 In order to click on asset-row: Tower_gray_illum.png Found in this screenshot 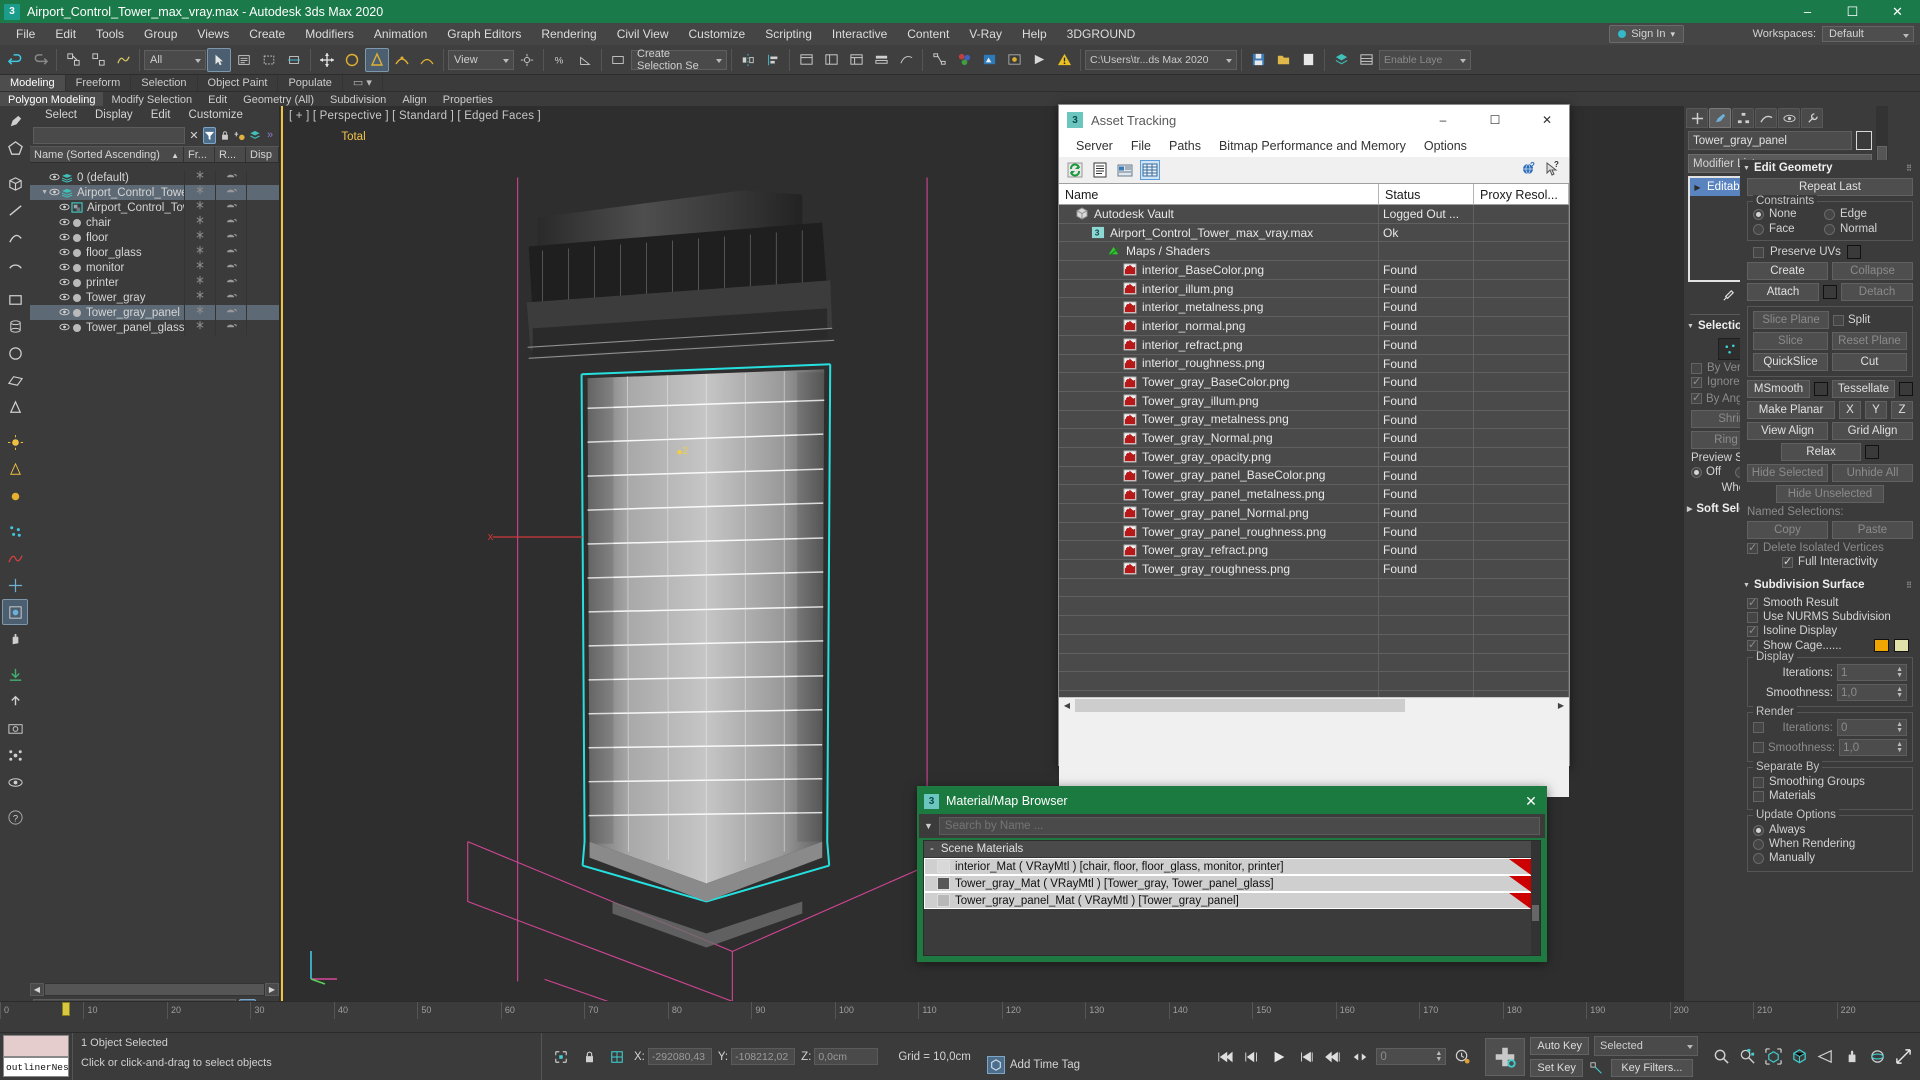, I will do `click(1314, 401)`.